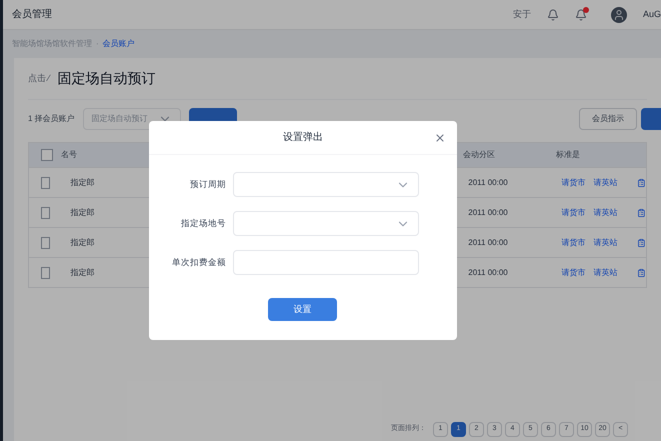 The image size is (661, 441). I want to click on field-label: 指定场地号, so click(203, 223).